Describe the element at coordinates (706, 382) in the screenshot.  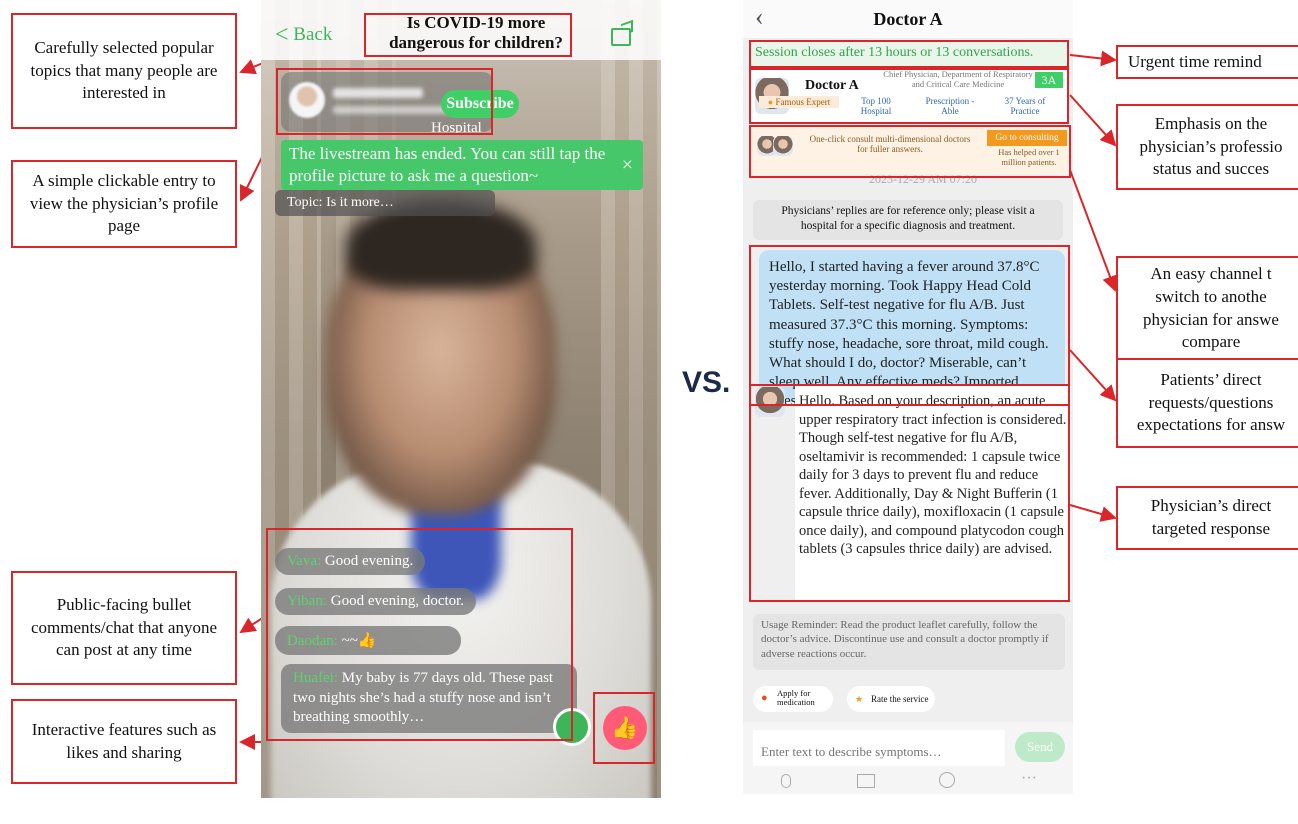
I see `vs-label: VS.` at that location.